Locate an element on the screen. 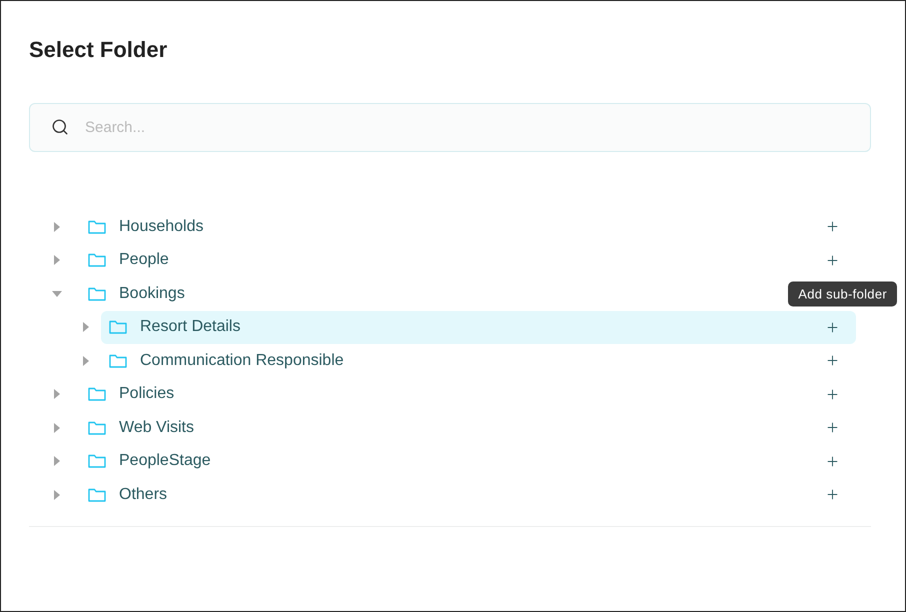  folder-label: Resort Details is located at coordinates (190, 327).